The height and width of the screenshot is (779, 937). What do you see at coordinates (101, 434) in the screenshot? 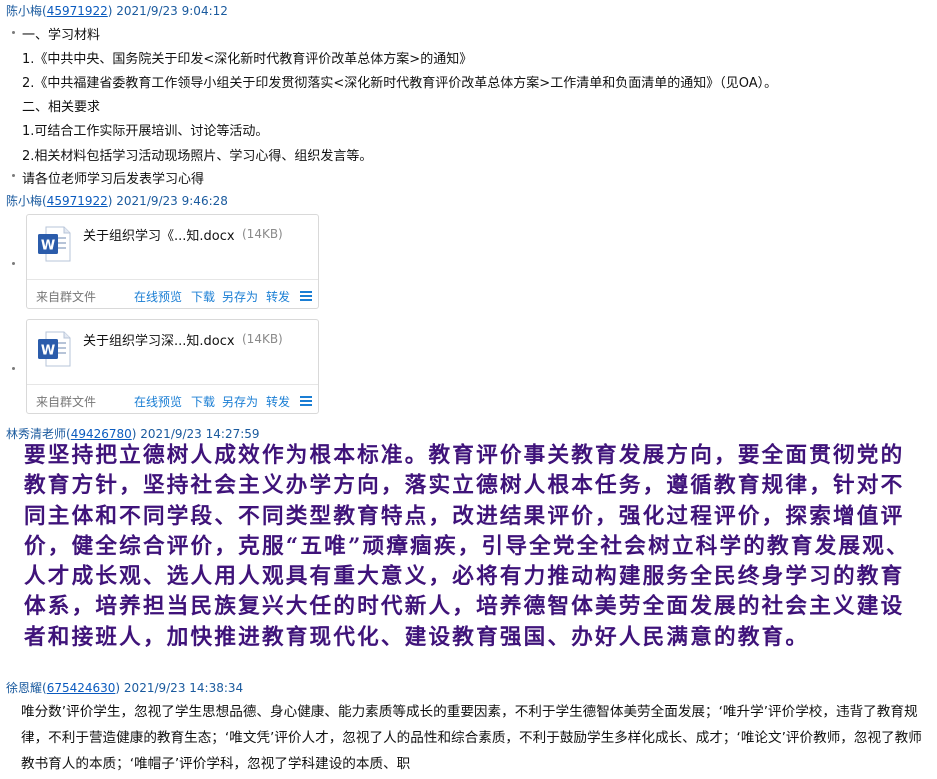
I see `sender-qq-link: 49426780` at bounding box center [101, 434].